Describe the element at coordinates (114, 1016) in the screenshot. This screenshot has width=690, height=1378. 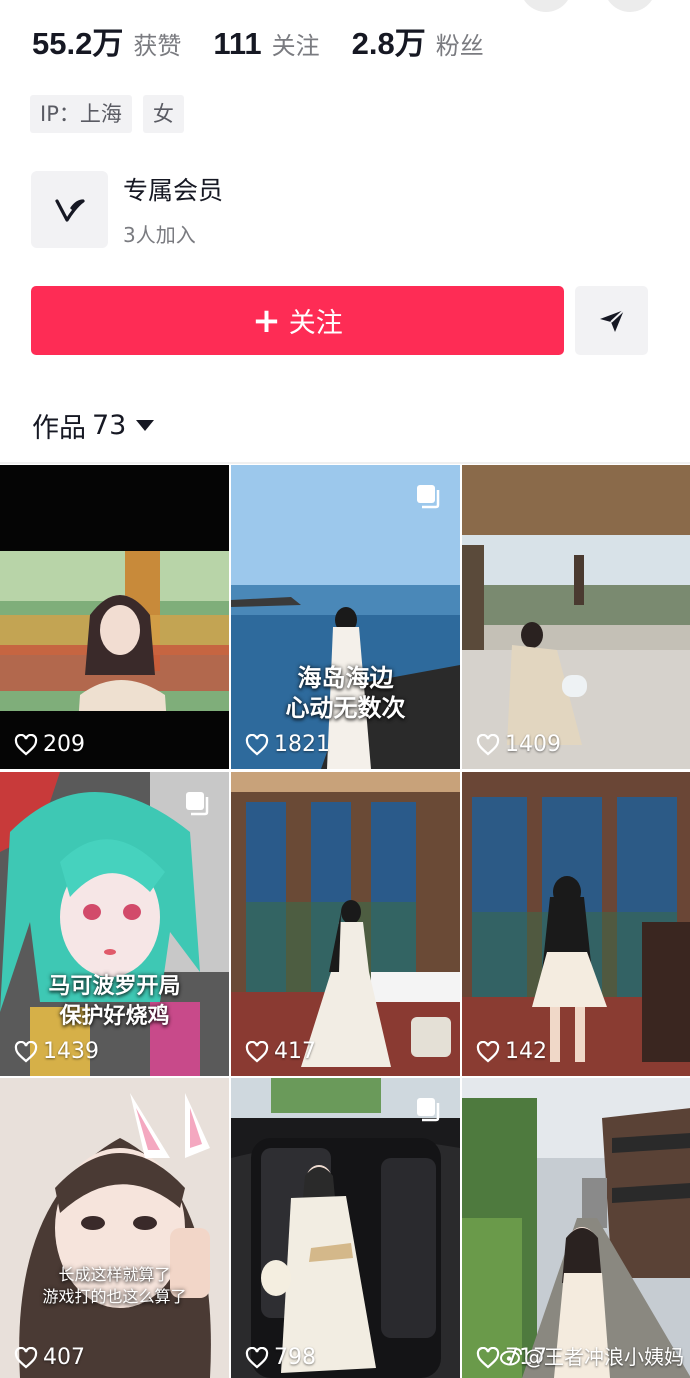
I see `caption-line: 保护好烧鸡` at that location.